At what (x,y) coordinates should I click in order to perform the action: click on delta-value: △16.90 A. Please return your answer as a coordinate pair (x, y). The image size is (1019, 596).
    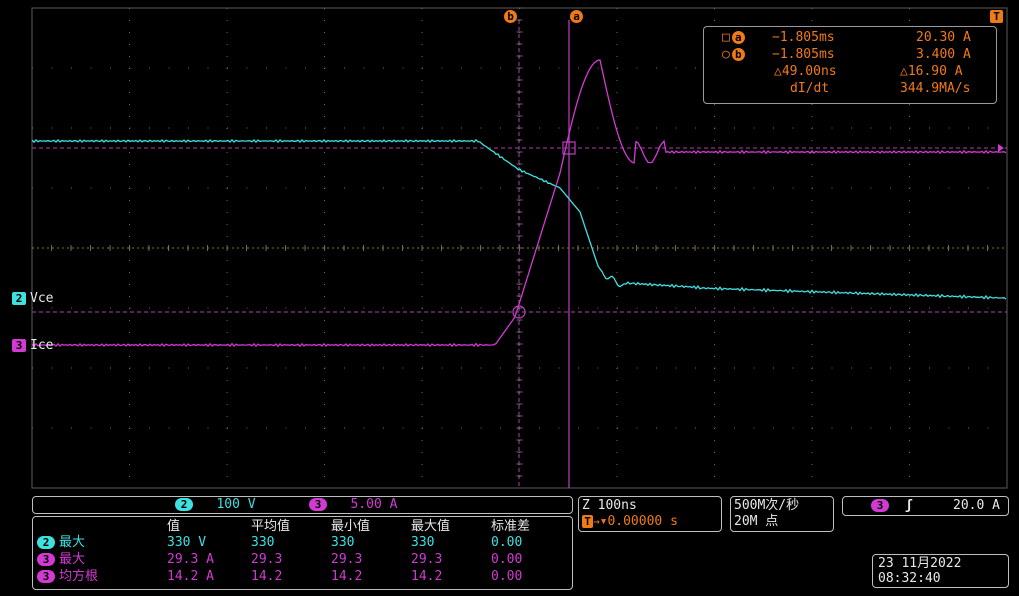
    Looking at the image, I should click on (931, 71).